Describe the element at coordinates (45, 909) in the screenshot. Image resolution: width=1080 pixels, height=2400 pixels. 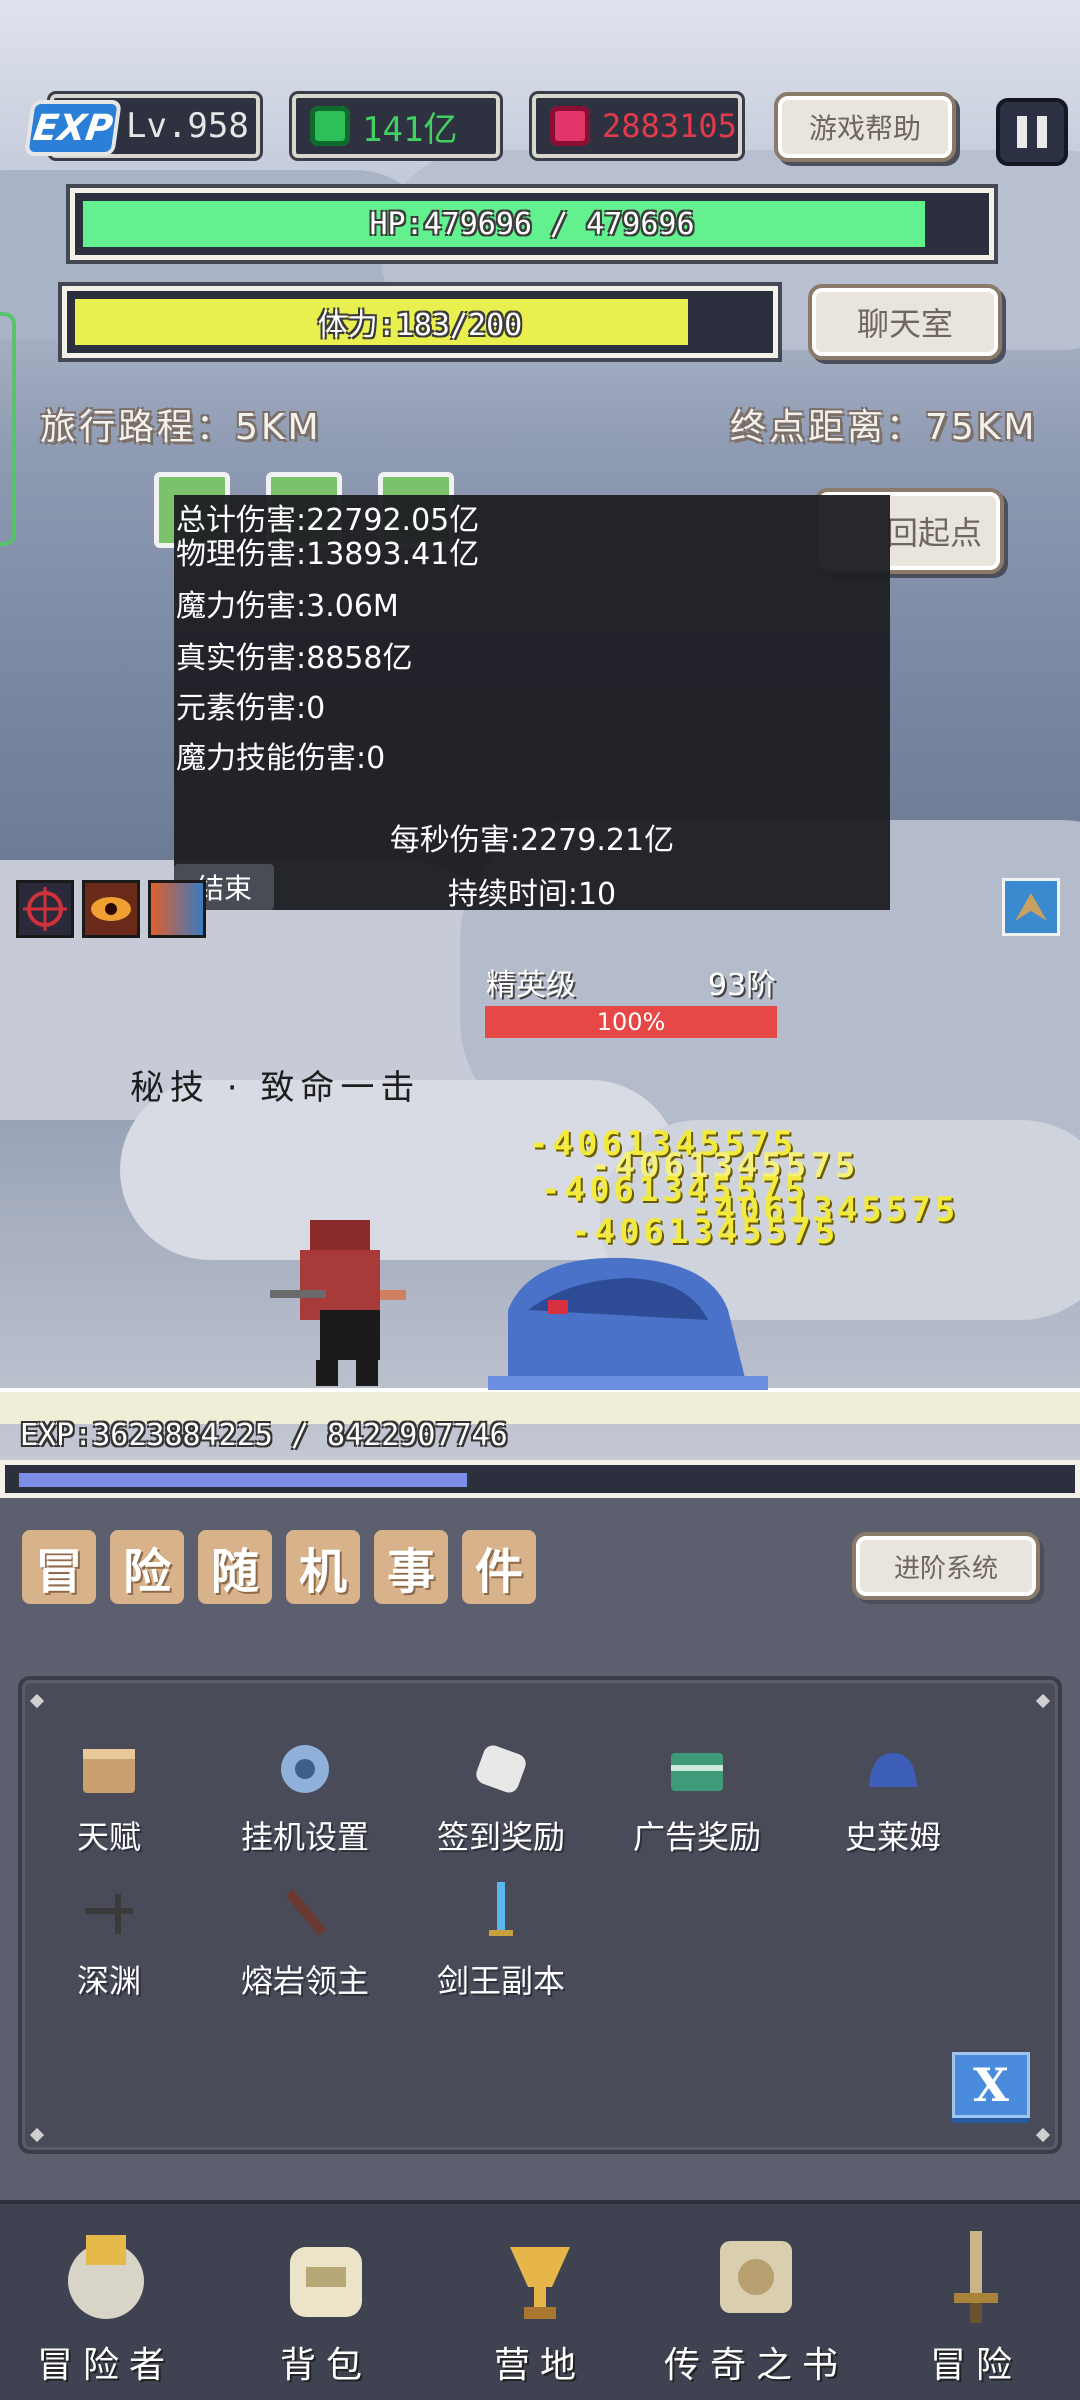
I see `target-buff-icon` at that location.